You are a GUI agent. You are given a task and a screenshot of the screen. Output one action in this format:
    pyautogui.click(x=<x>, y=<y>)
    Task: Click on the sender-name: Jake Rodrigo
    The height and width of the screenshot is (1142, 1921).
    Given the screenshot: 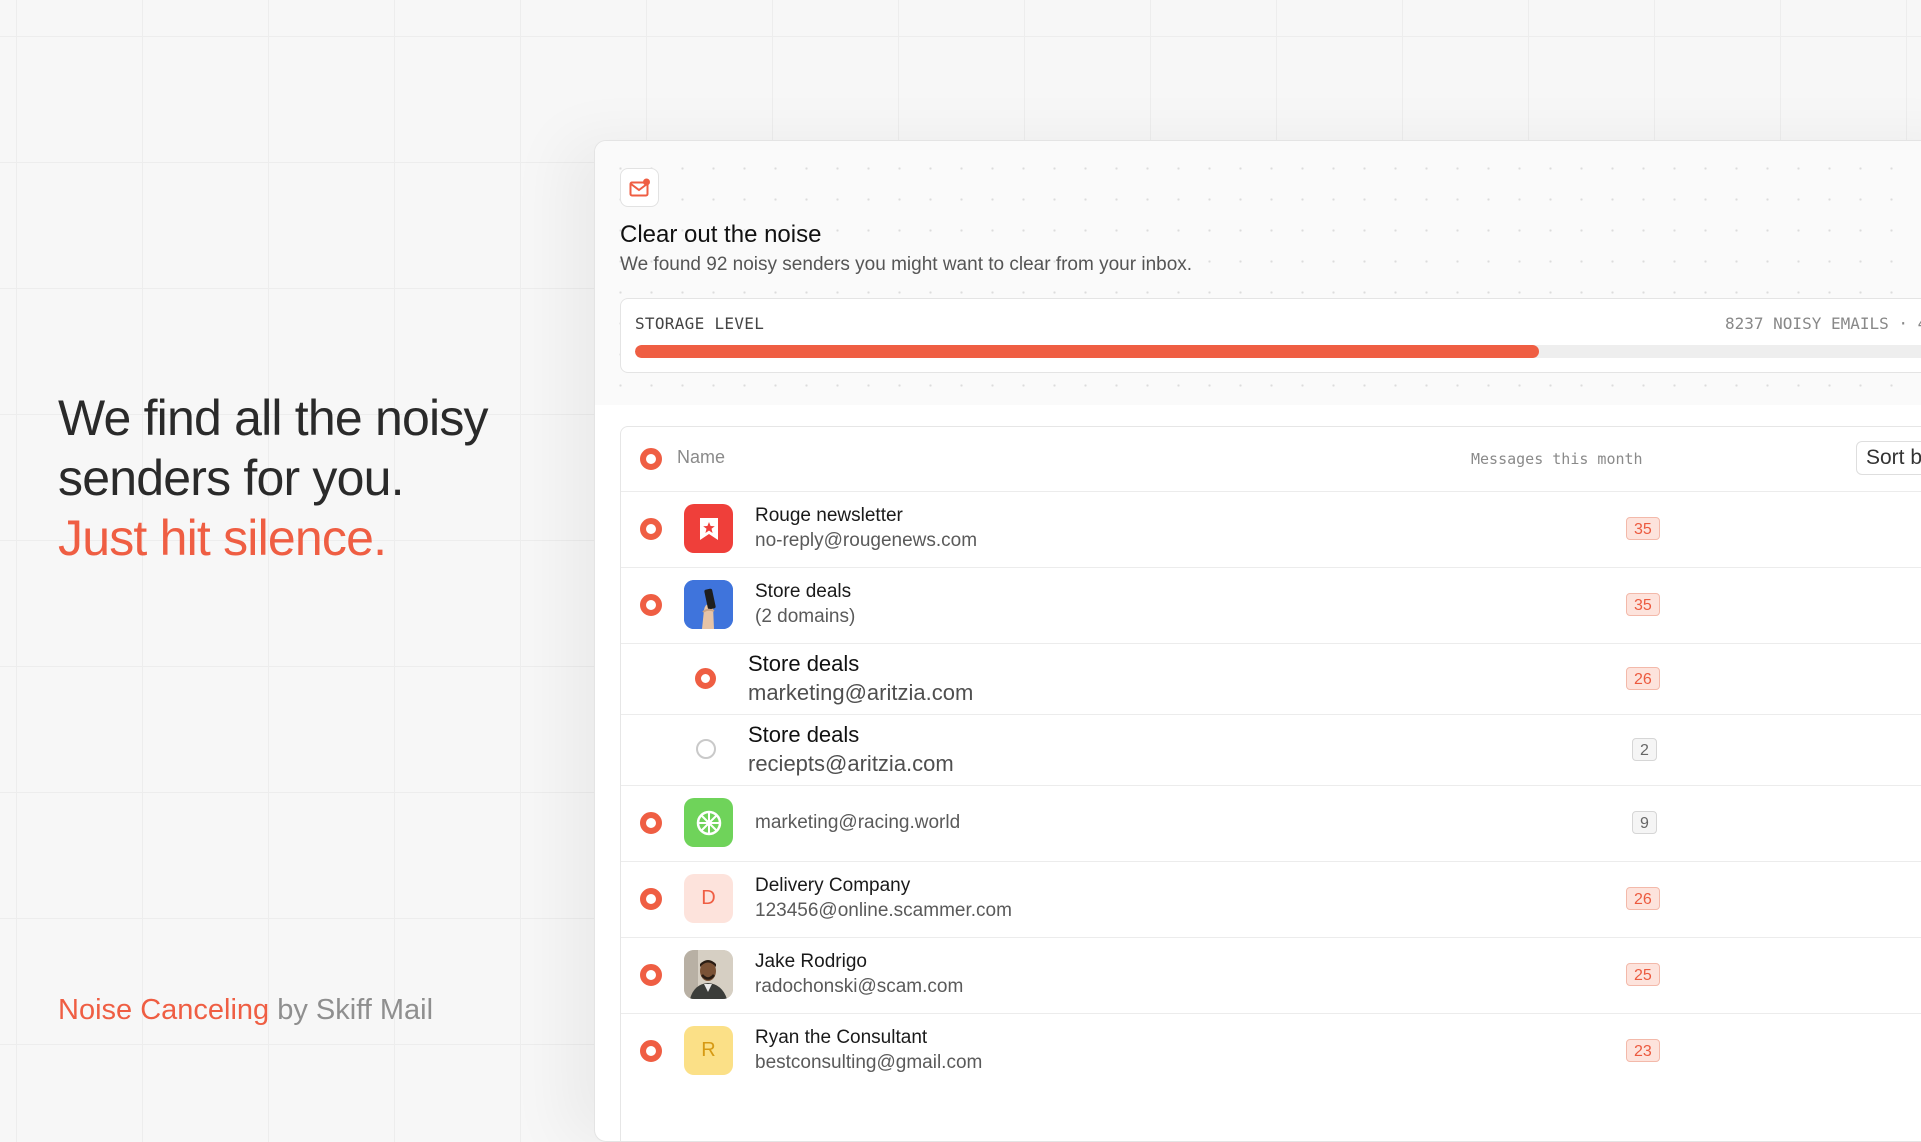 What is the action you would take?
    pyautogui.click(x=811, y=961)
    